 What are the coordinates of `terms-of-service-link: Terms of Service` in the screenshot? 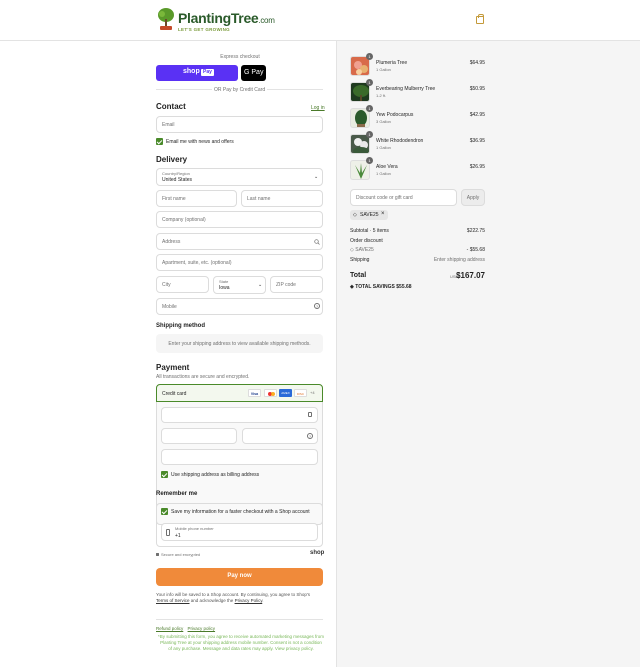 It's located at (173, 600).